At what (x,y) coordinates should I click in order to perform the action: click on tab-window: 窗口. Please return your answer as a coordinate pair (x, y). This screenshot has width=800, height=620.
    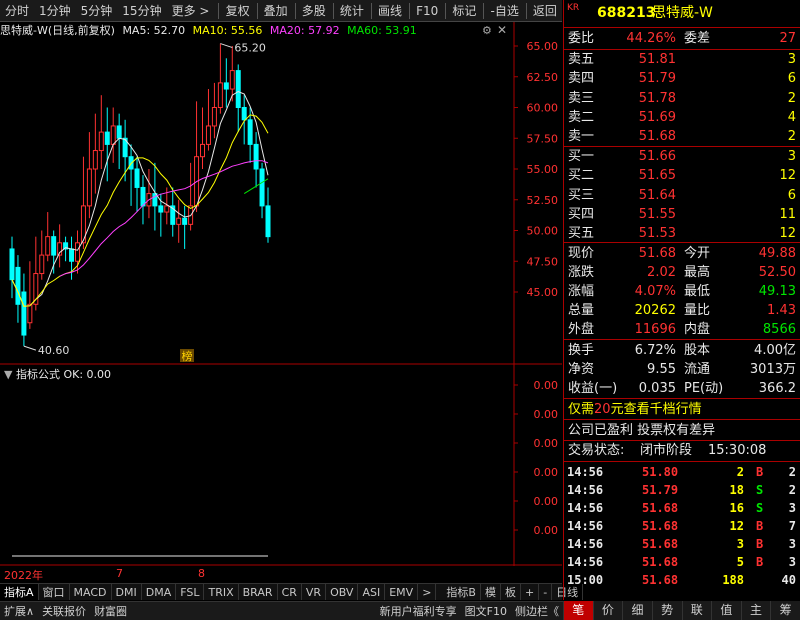
    Looking at the image, I should click on (54, 592).